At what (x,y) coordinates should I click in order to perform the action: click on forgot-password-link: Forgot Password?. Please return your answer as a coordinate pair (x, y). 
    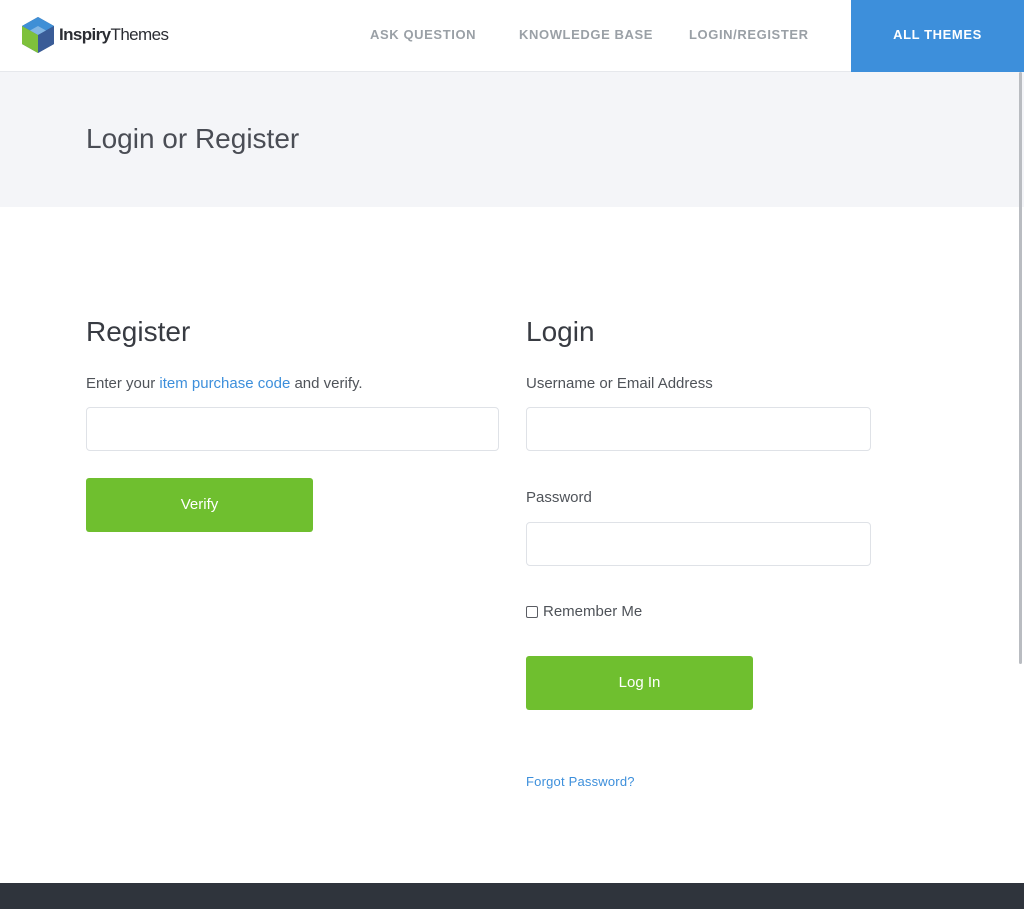
    Looking at the image, I should click on (580, 781).